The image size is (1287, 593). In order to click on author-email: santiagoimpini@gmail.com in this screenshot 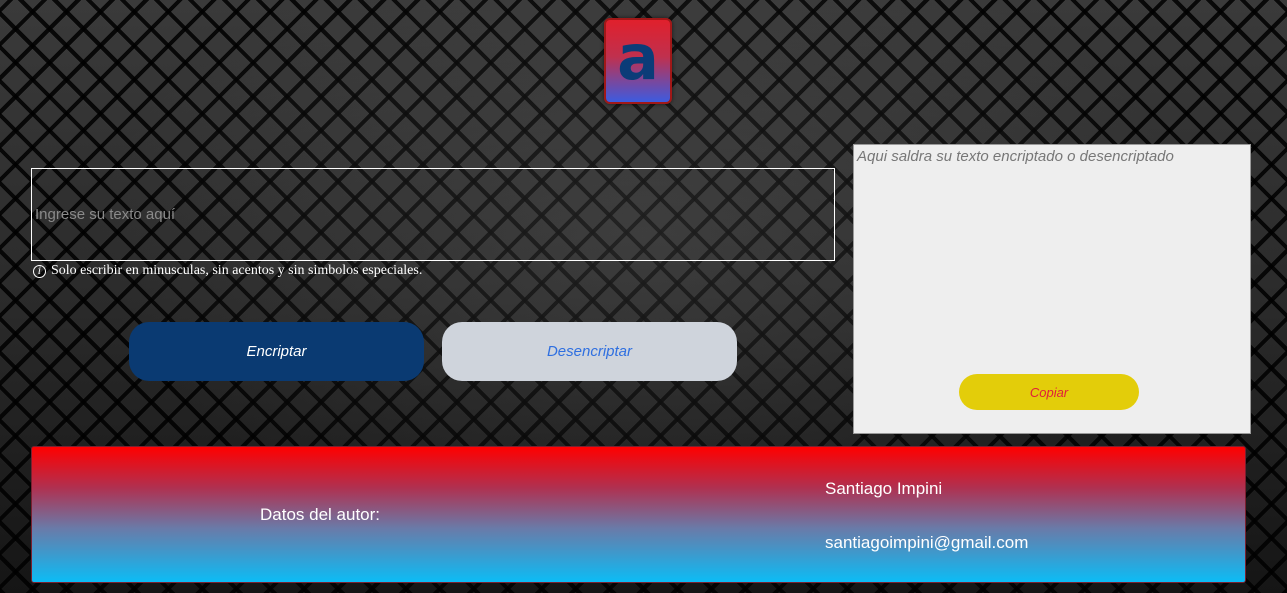, I will do `click(927, 542)`.